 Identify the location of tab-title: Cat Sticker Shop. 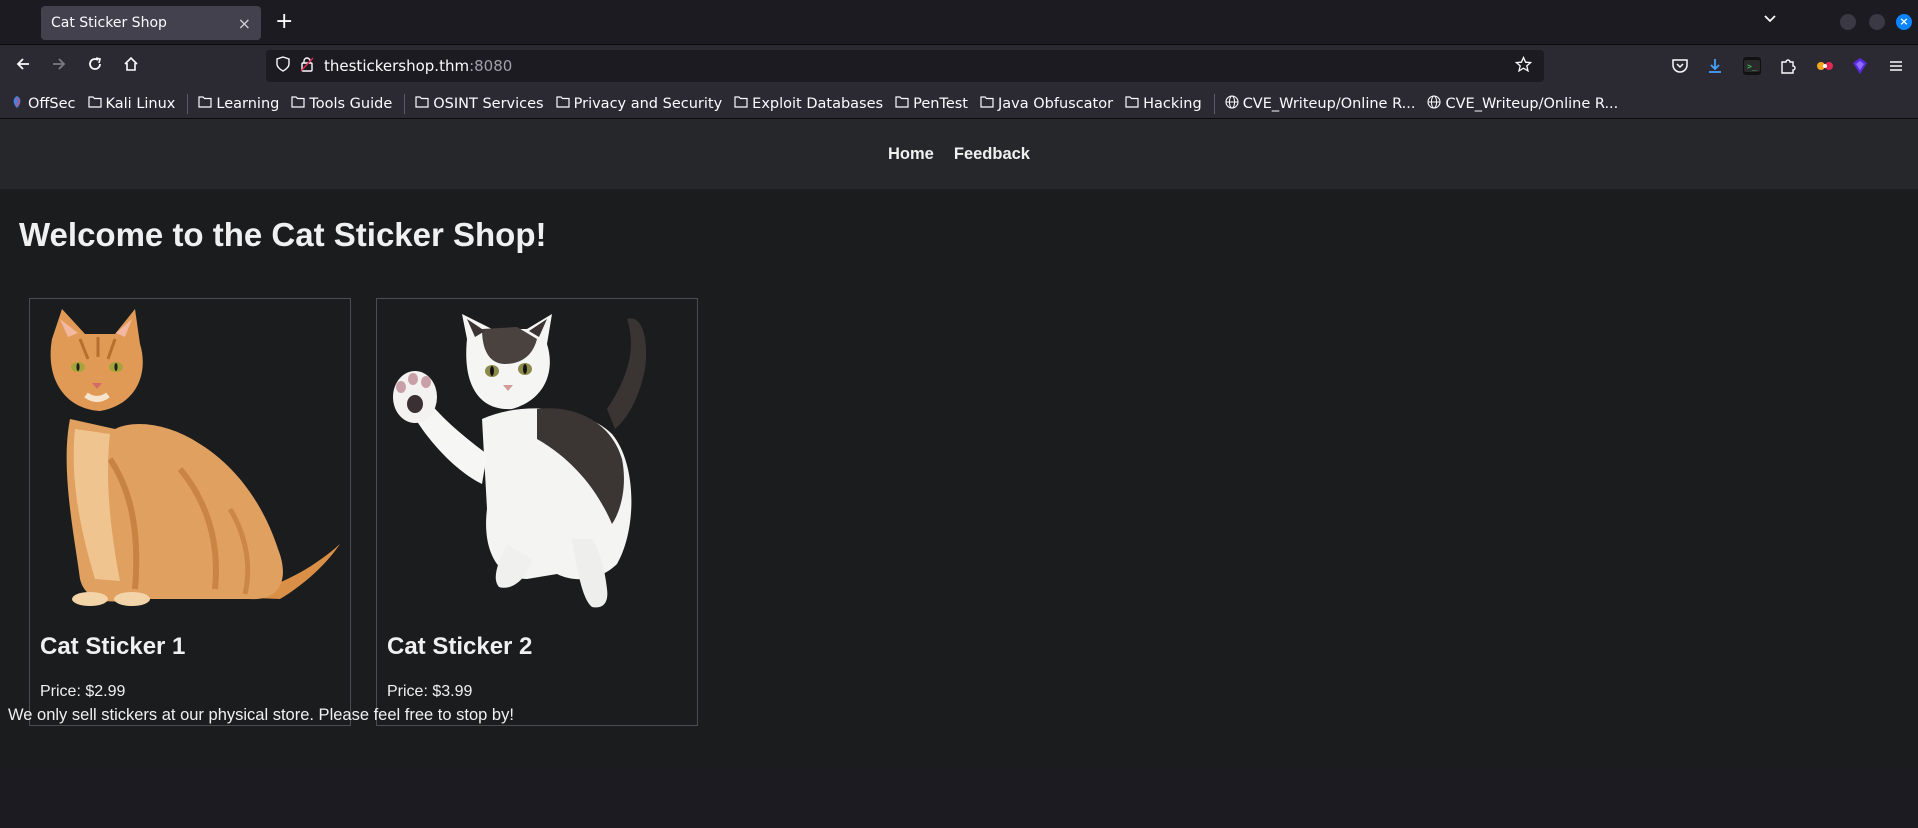
(109, 23).